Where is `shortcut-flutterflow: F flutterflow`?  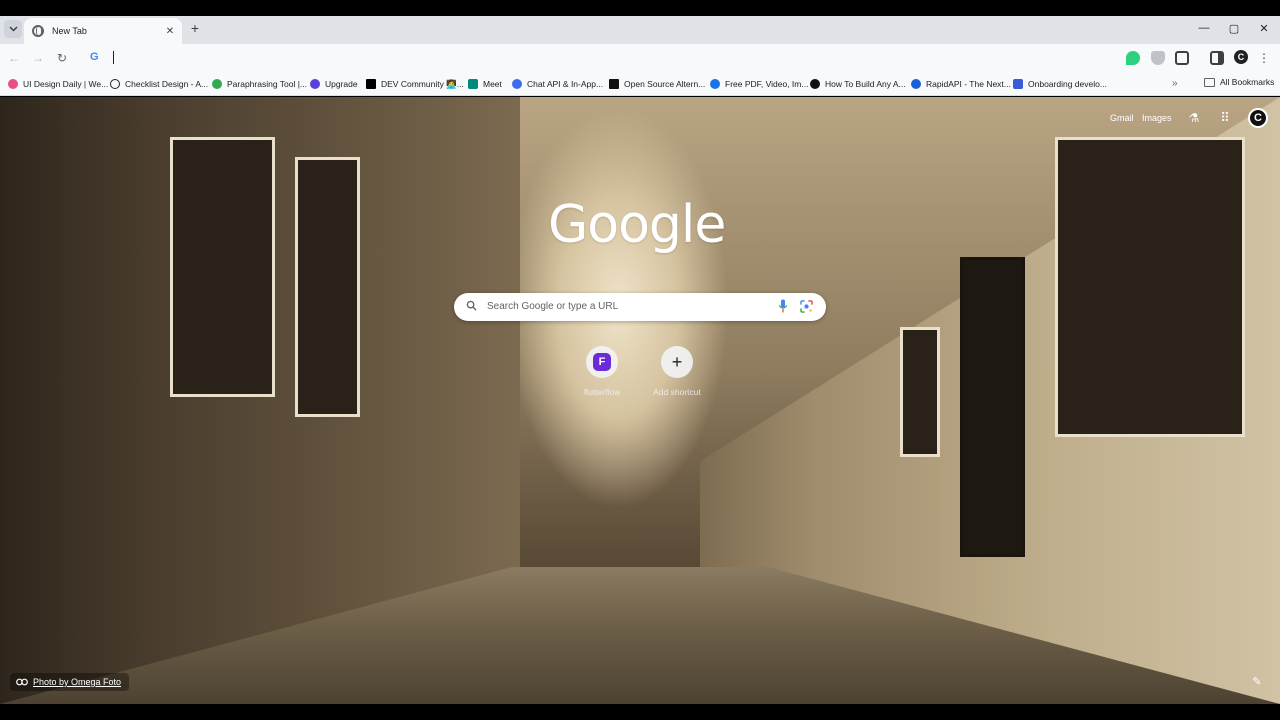 shortcut-flutterflow: F flutterflow is located at coordinates (602, 371).